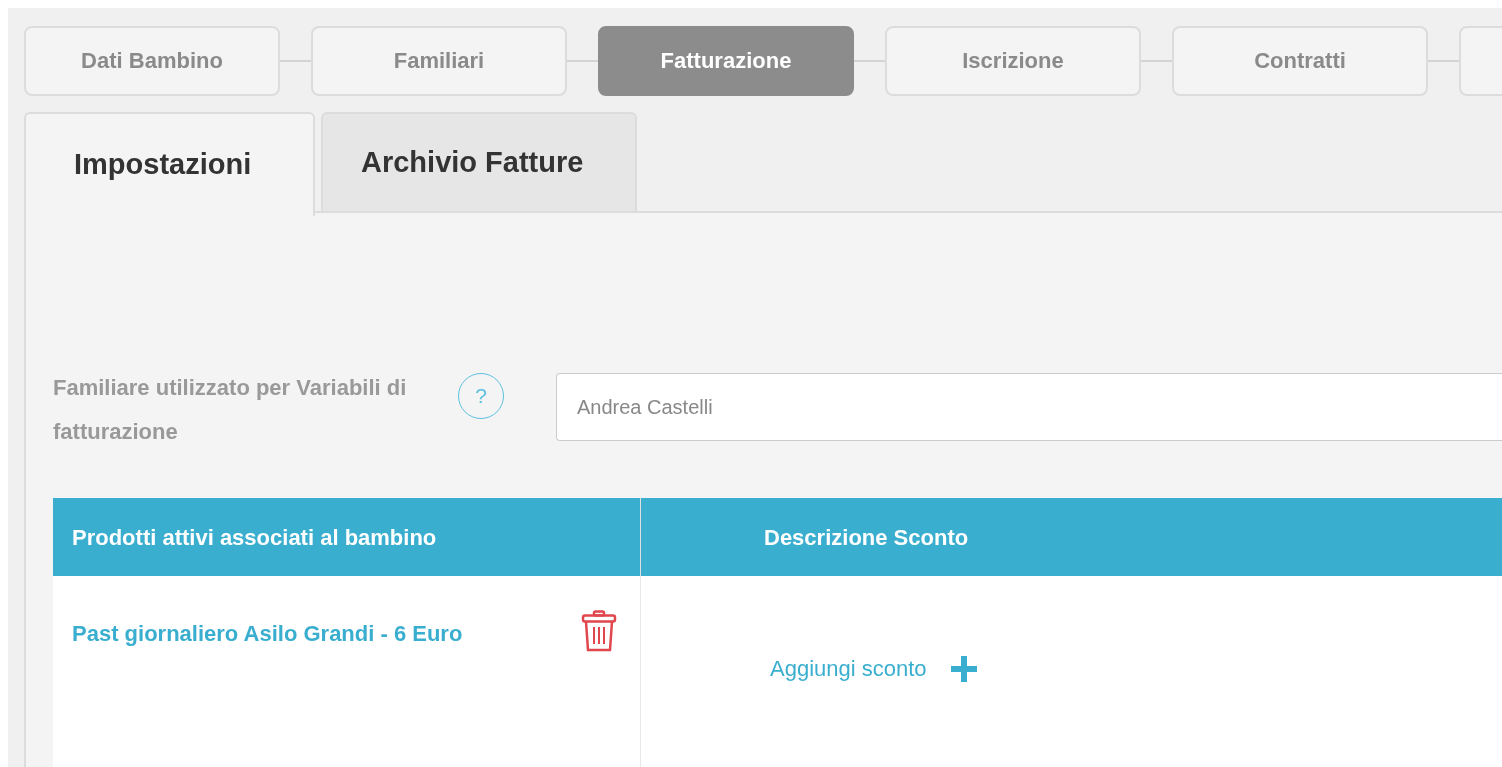 This screenshot has width=1502, height=767. Describe the element at coordinates (302, 681) in the screenshot. I see `product-link: Past giornaliero Asilo Grandi - 6 Euro` at that location.